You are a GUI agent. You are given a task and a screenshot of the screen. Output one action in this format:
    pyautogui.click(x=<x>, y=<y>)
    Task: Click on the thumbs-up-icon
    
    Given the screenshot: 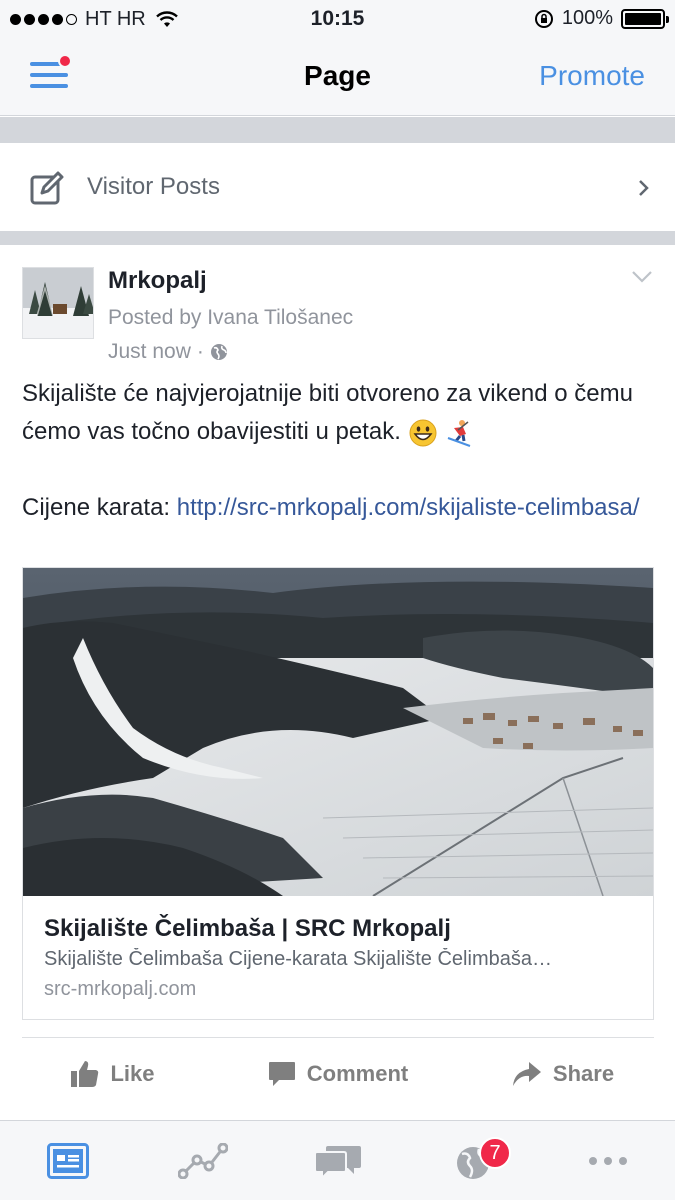 What is the action you would take?
    pyautogui.click(x=85, y=1074)
    